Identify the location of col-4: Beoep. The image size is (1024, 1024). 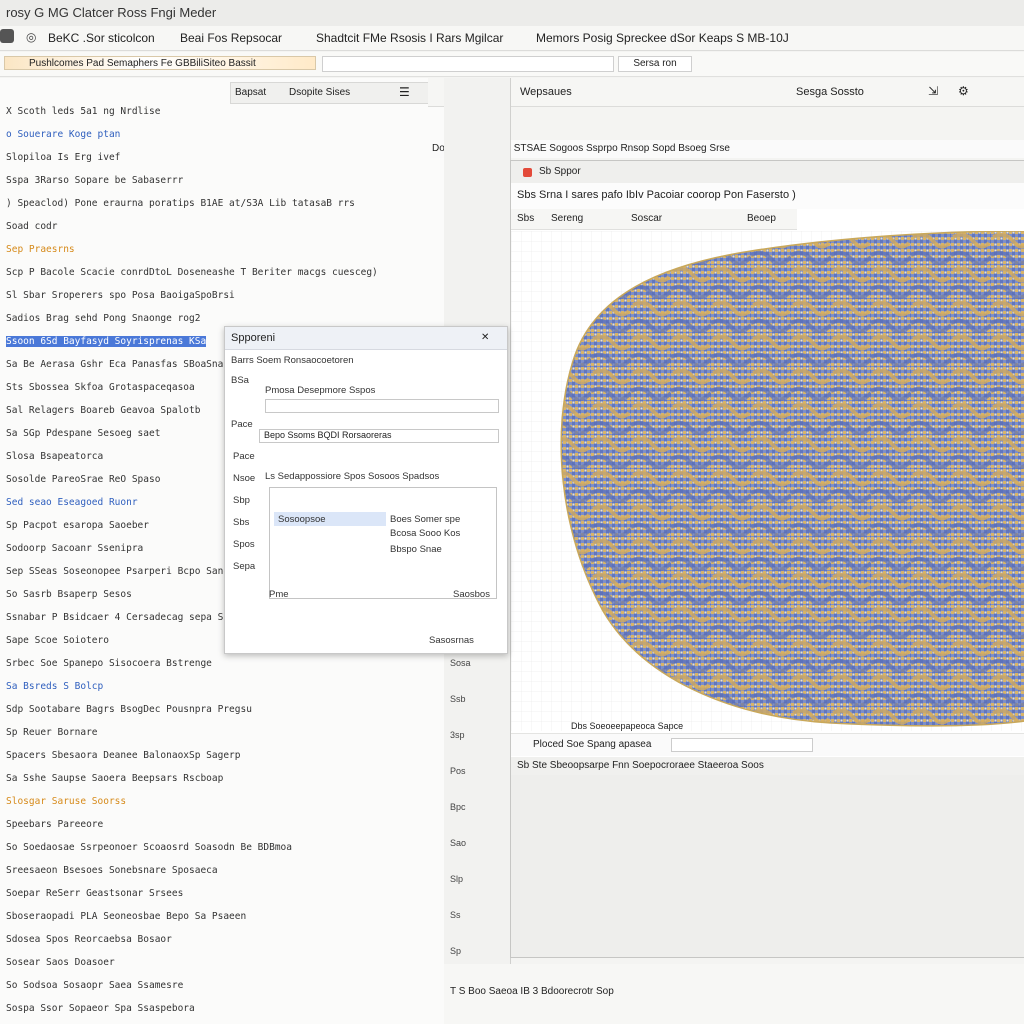
(761, 218).